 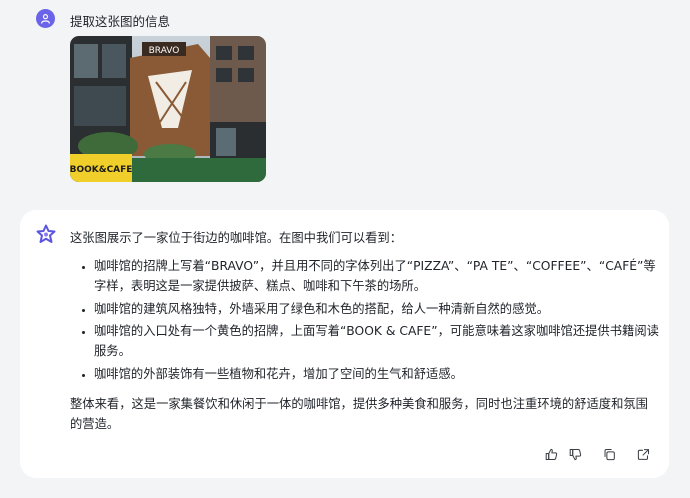 What do you see at coordinates (377, 309) in the screenshot?
I see `answer-bullet: 咖啡馆的建筑风格独特，外墙采用了绿色和木色的搭配，给人一种清新自然的感觉。` at bounding box center [377, 309].